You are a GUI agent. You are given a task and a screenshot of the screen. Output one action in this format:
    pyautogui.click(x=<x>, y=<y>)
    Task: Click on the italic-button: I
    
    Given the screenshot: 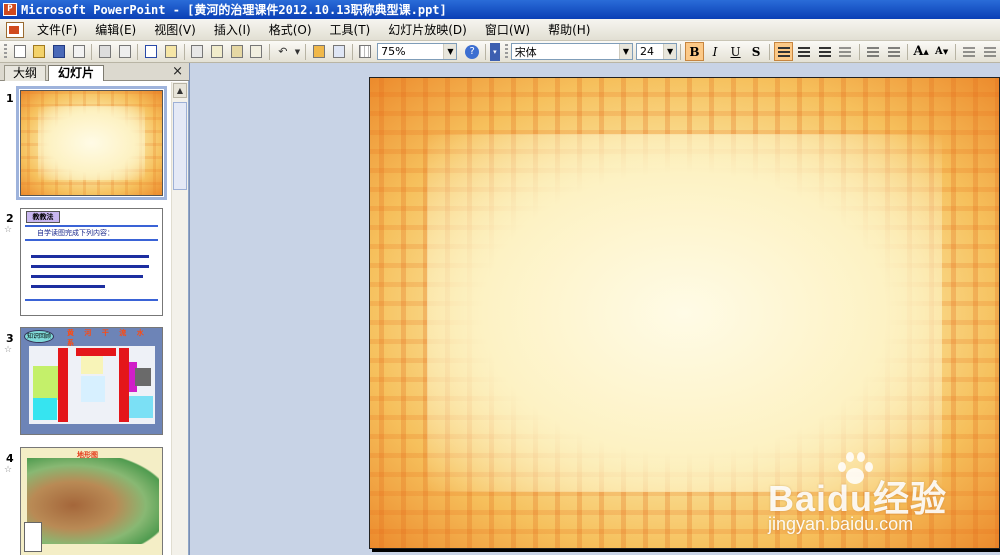 What is the action you would take?
    pyautogui.click(x=715, y=51)
    